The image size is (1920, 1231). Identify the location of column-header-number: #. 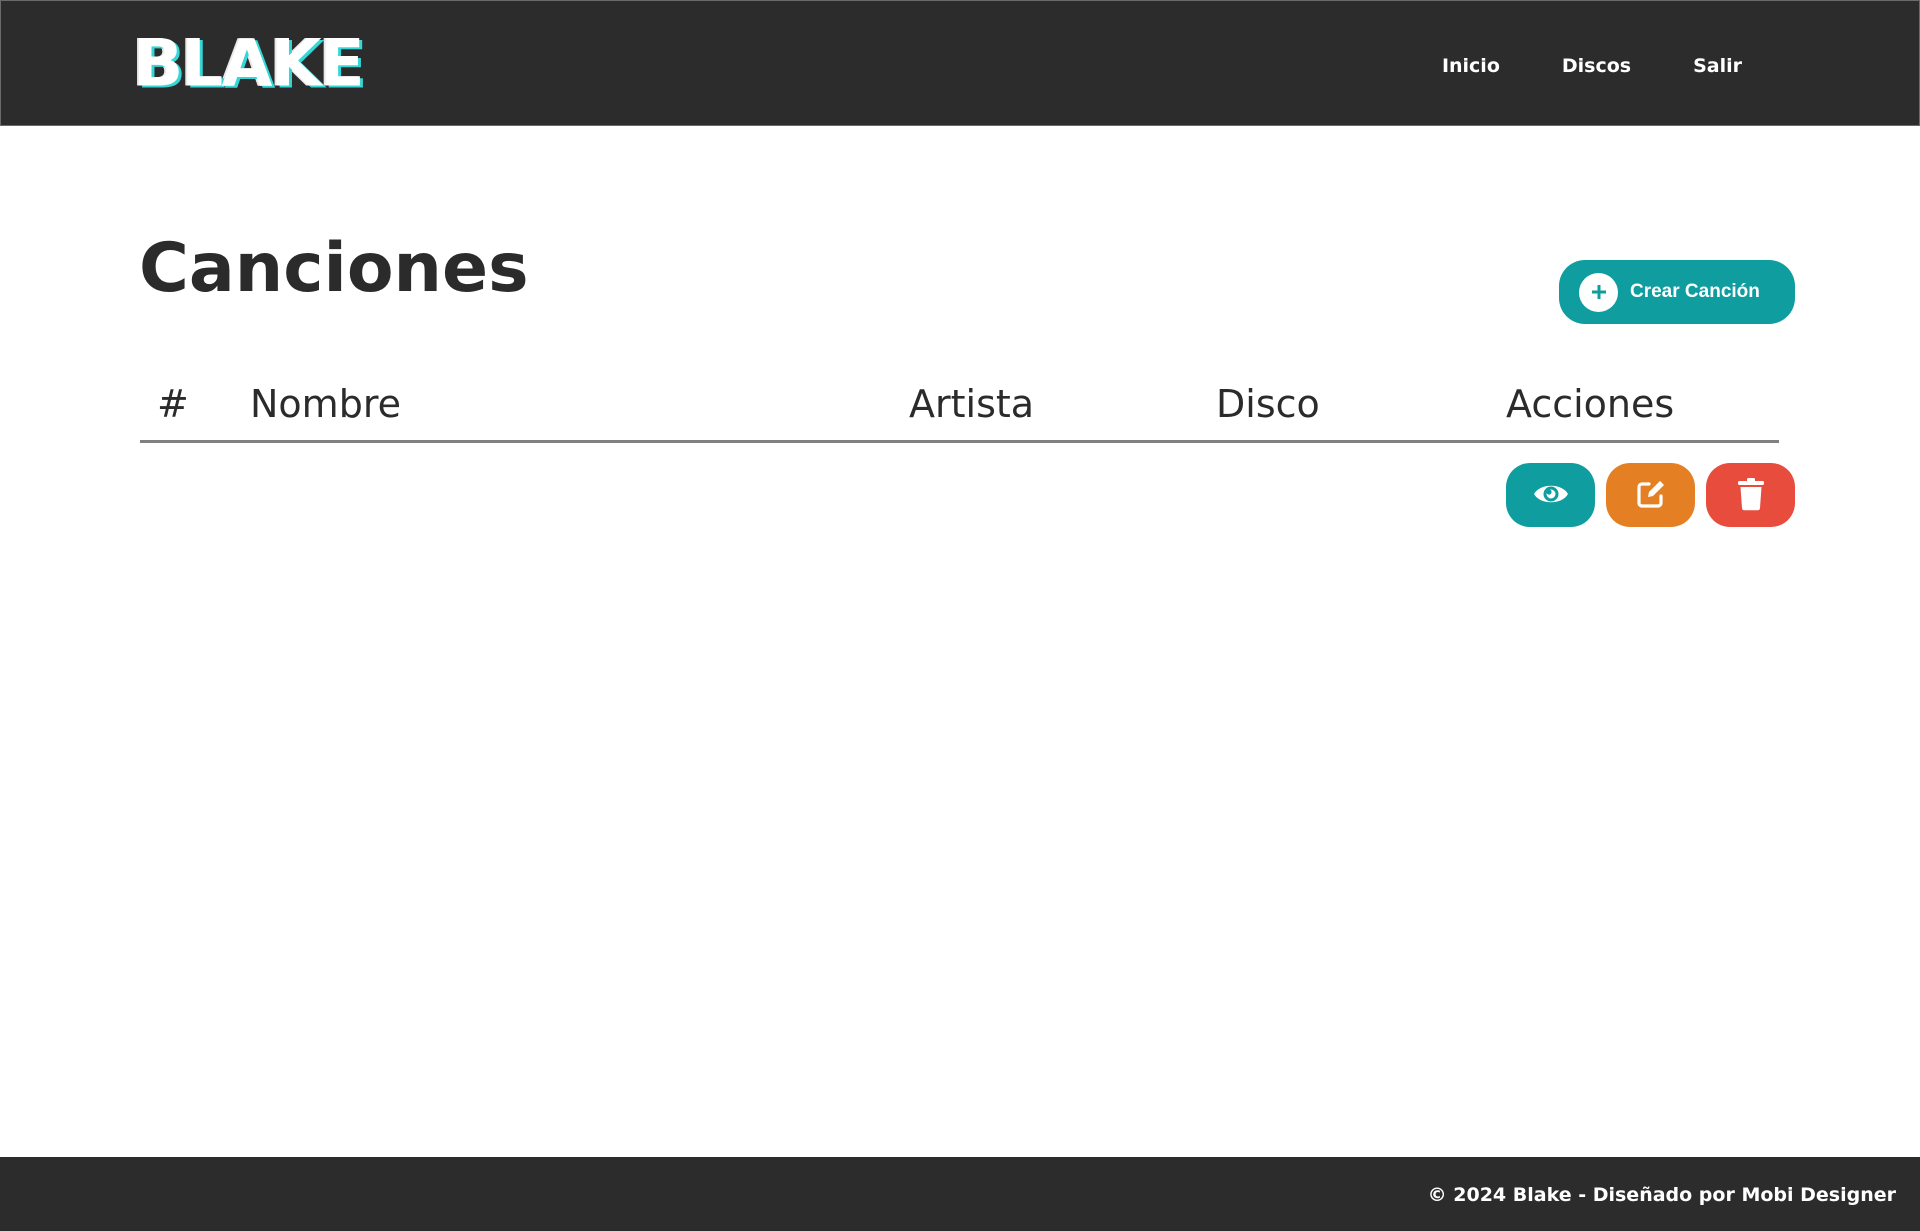
(173, 404).